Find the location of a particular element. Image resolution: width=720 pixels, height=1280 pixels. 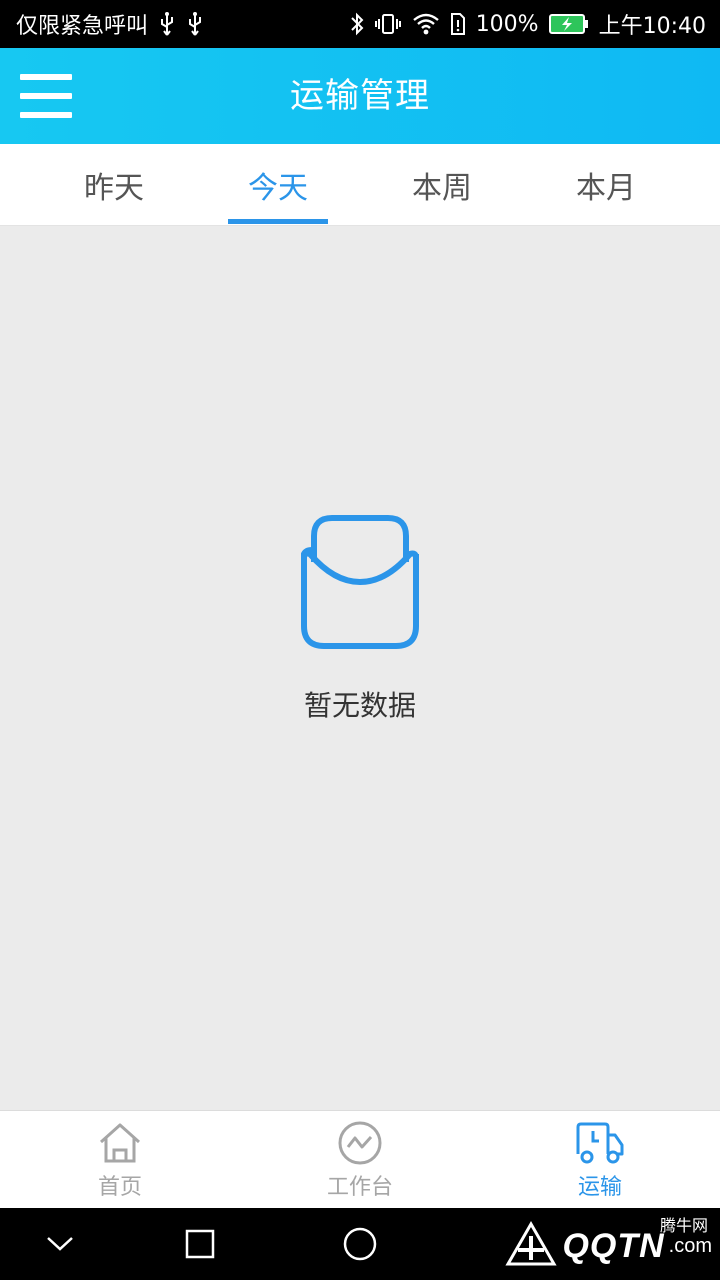

app-header: 运输管理 is located at coordinates (360, 96).